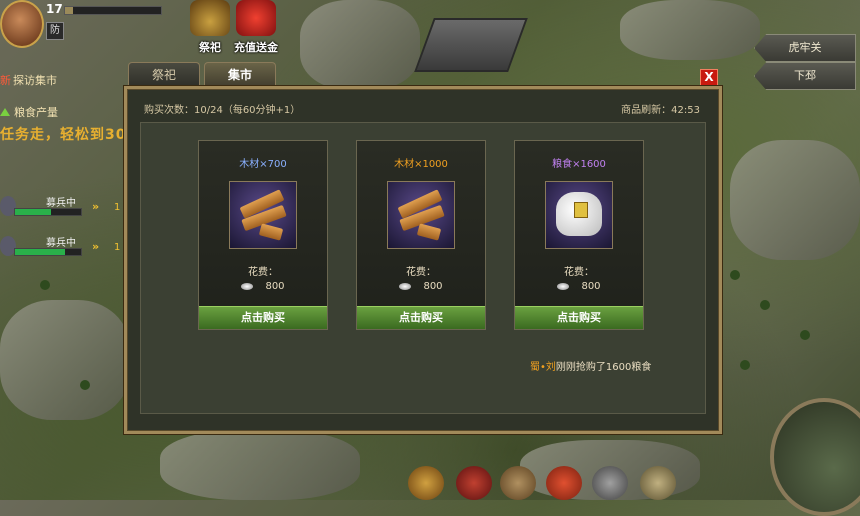 Image resolution: width=860 pixels, height=516 pixels. I want to click on grain-sack-icon, so click(579, 215).